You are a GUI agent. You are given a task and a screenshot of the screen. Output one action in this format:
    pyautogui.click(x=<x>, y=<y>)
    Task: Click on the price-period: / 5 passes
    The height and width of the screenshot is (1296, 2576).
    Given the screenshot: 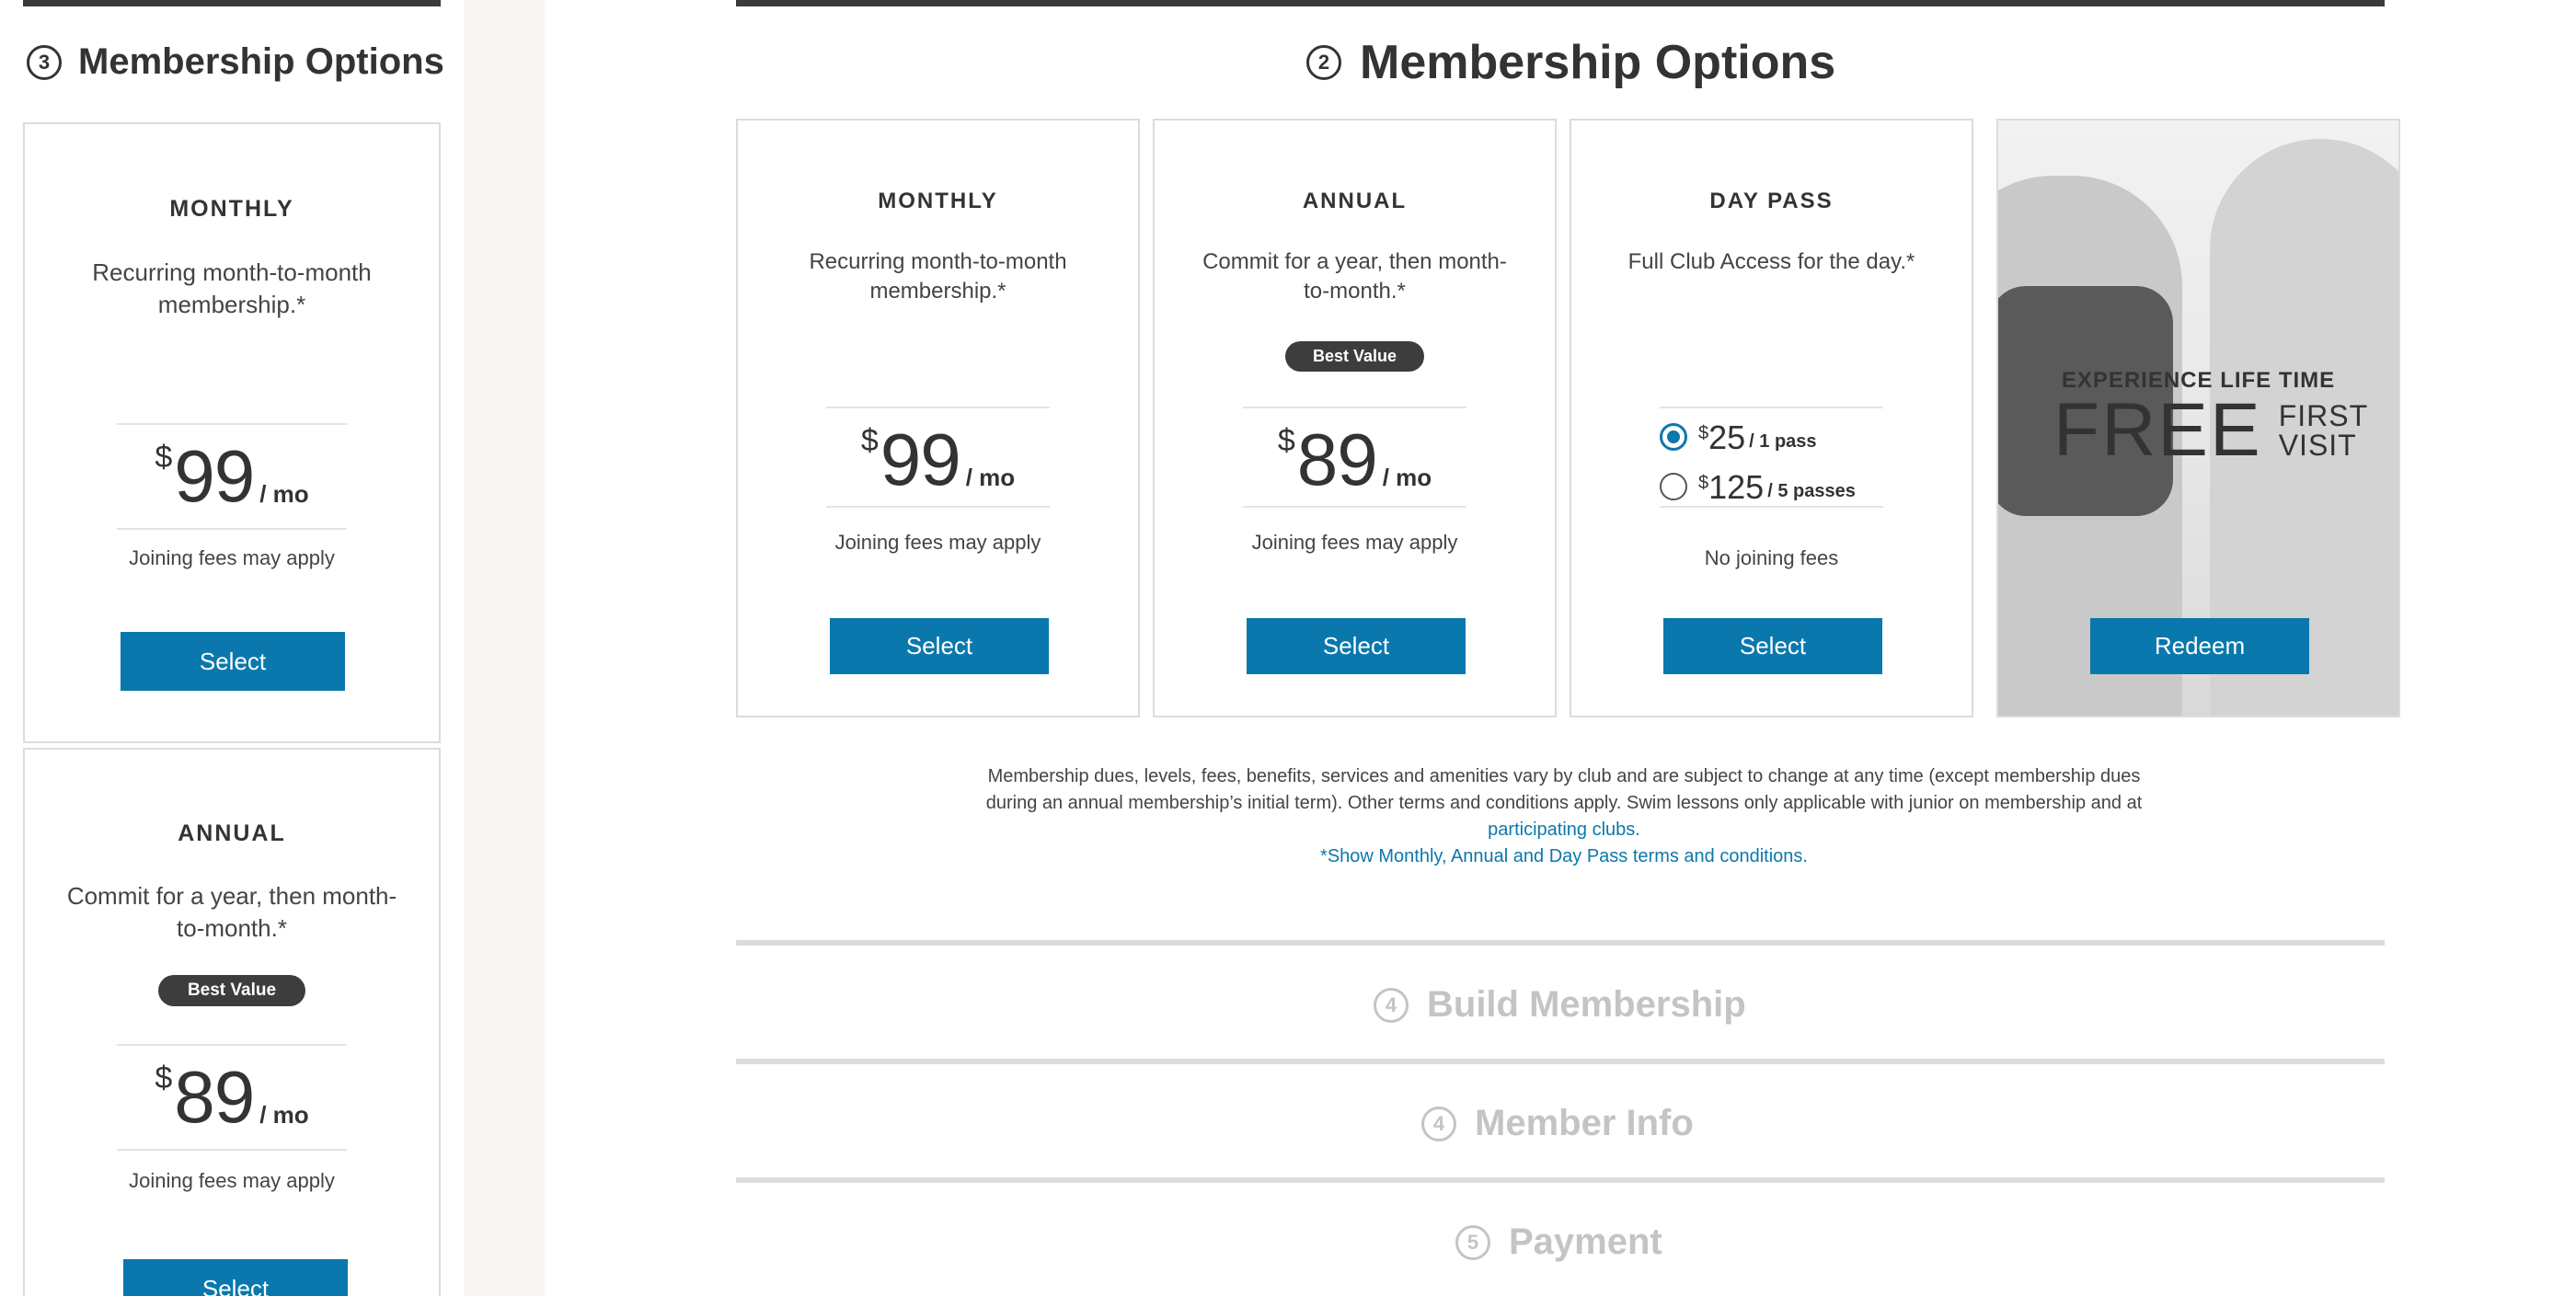 What is the action you would take?
    pyautogui.click(x=1811, y=491)
    